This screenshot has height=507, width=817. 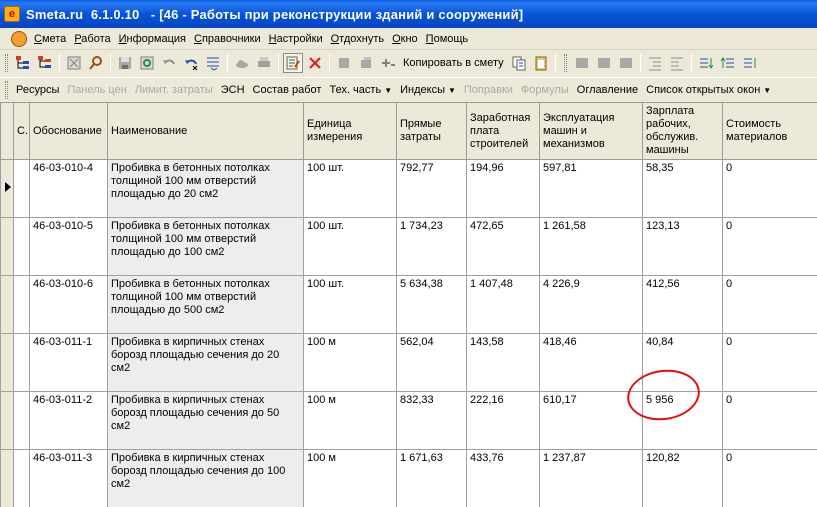 What do you see at coordinates (388, 63) in the screenshot?
I see `plus-minus-icon` at bounding box center [388, 63].